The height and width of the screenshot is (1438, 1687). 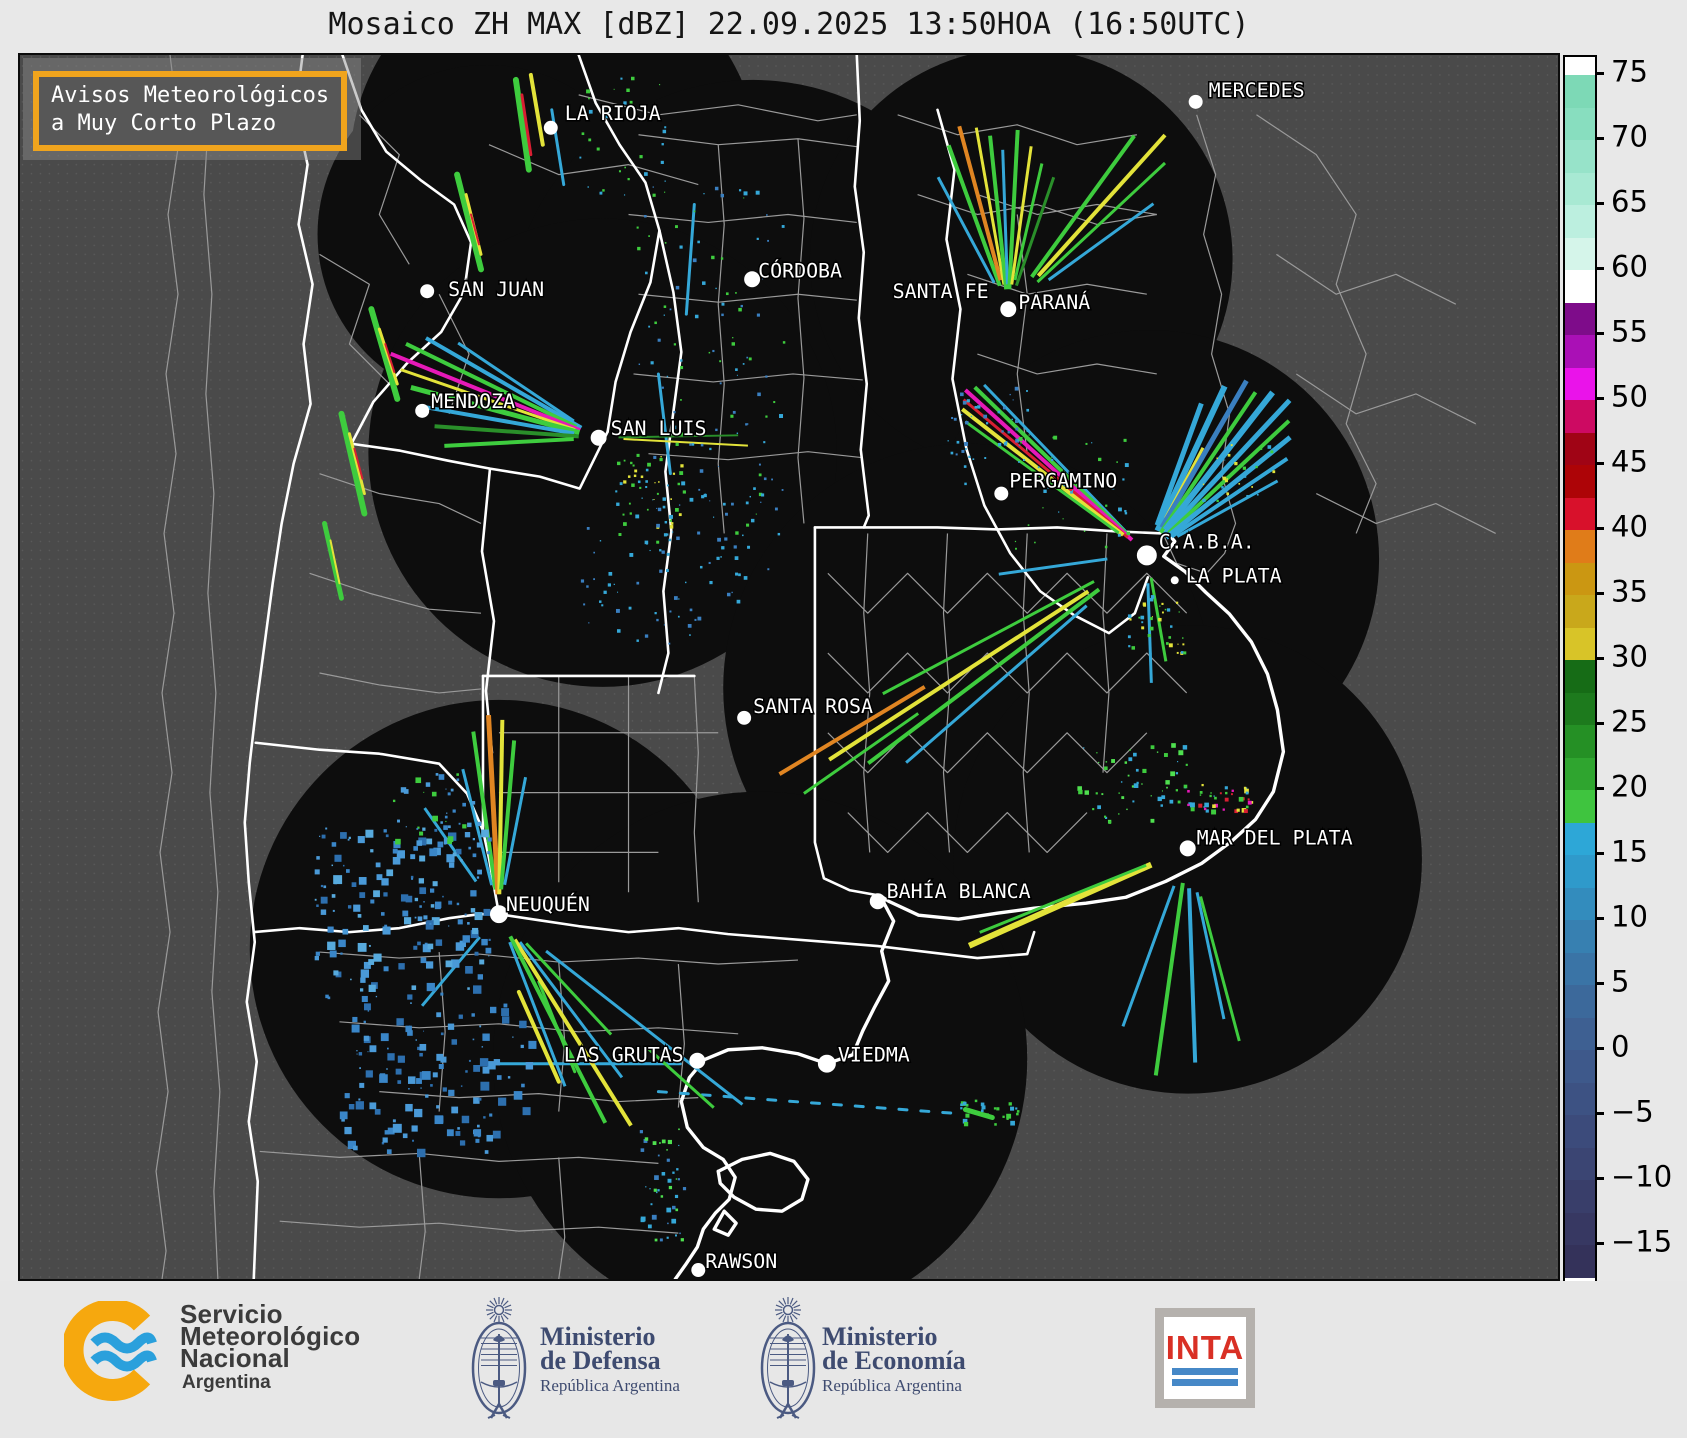 I want to click on city-label: C.A.B.A., so click(x=1207, y=541).